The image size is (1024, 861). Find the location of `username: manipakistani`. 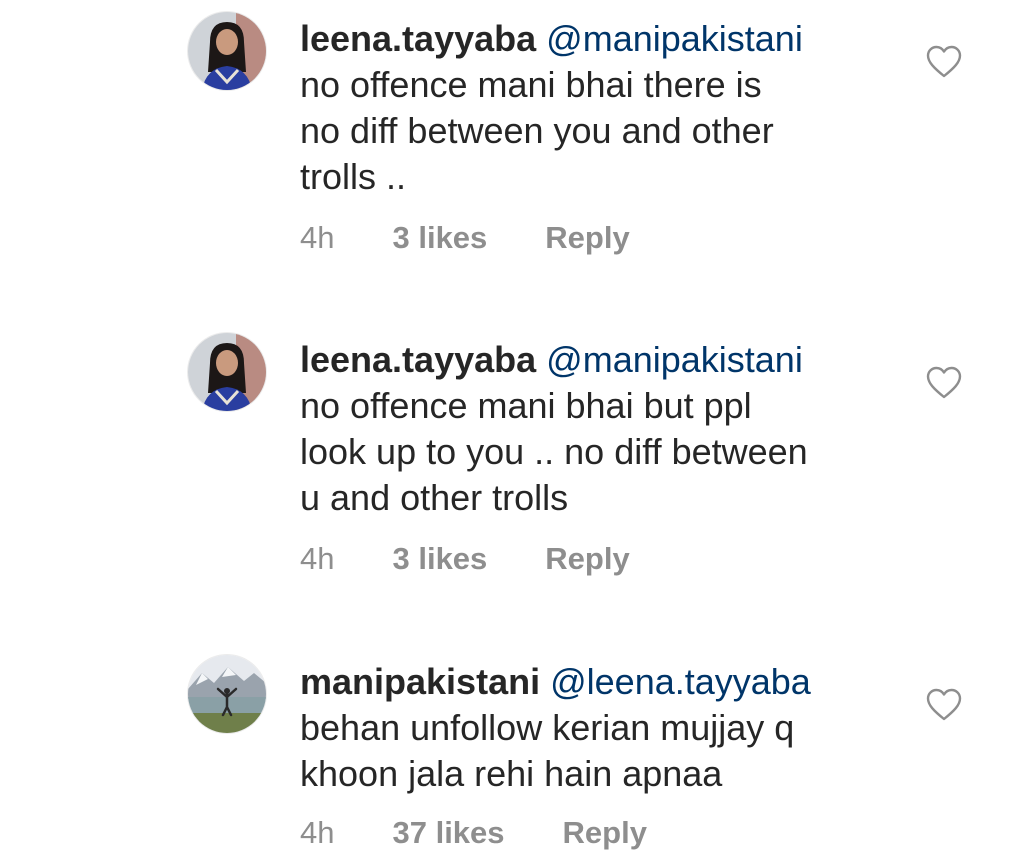

username: manipakistani is located at coordinates (420, 681).